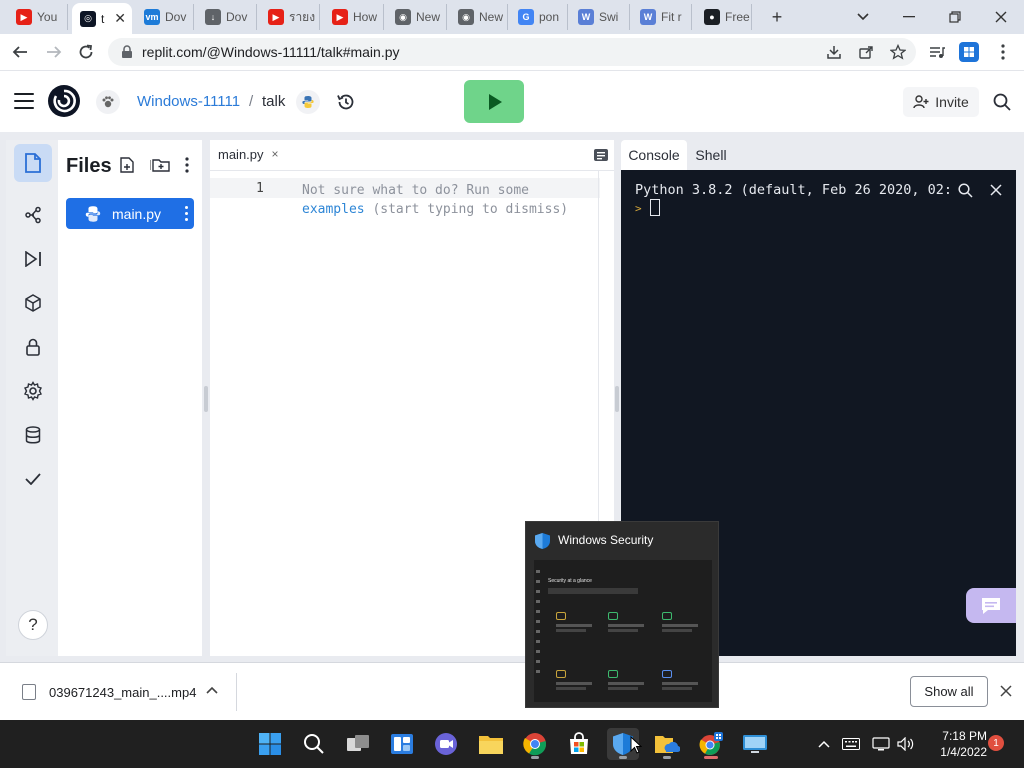 This screenshot has width=1024, height=768. What do you see at coordinates (108, 102) in the screenshot?
I see `user-avatar` at bounding box center [108, 102].